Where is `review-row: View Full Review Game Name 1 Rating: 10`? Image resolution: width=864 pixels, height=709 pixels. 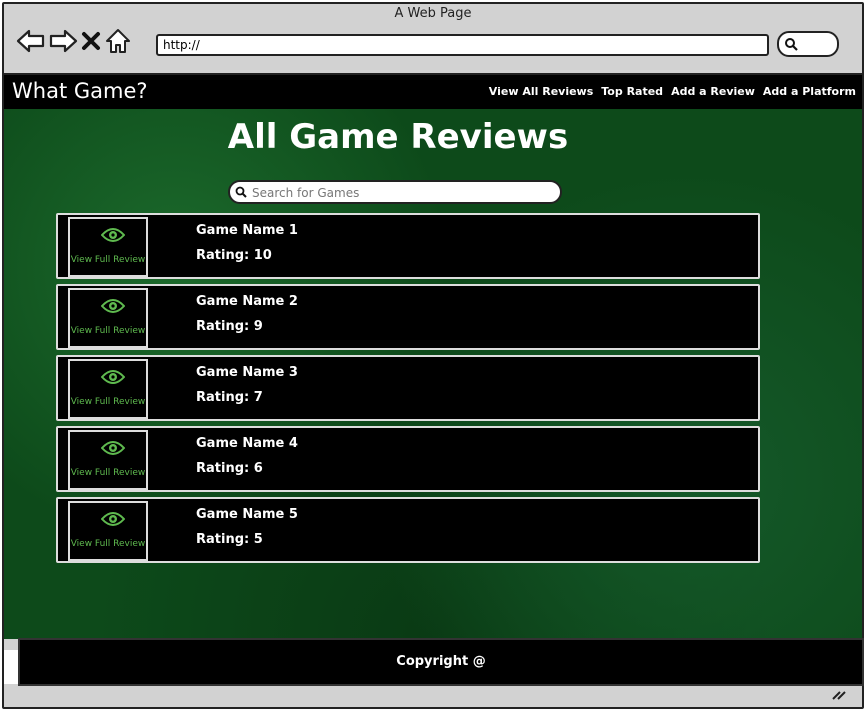
review-row: View Full Review Game Name 1 Rating: 10 is located at coordinates (408, 246).